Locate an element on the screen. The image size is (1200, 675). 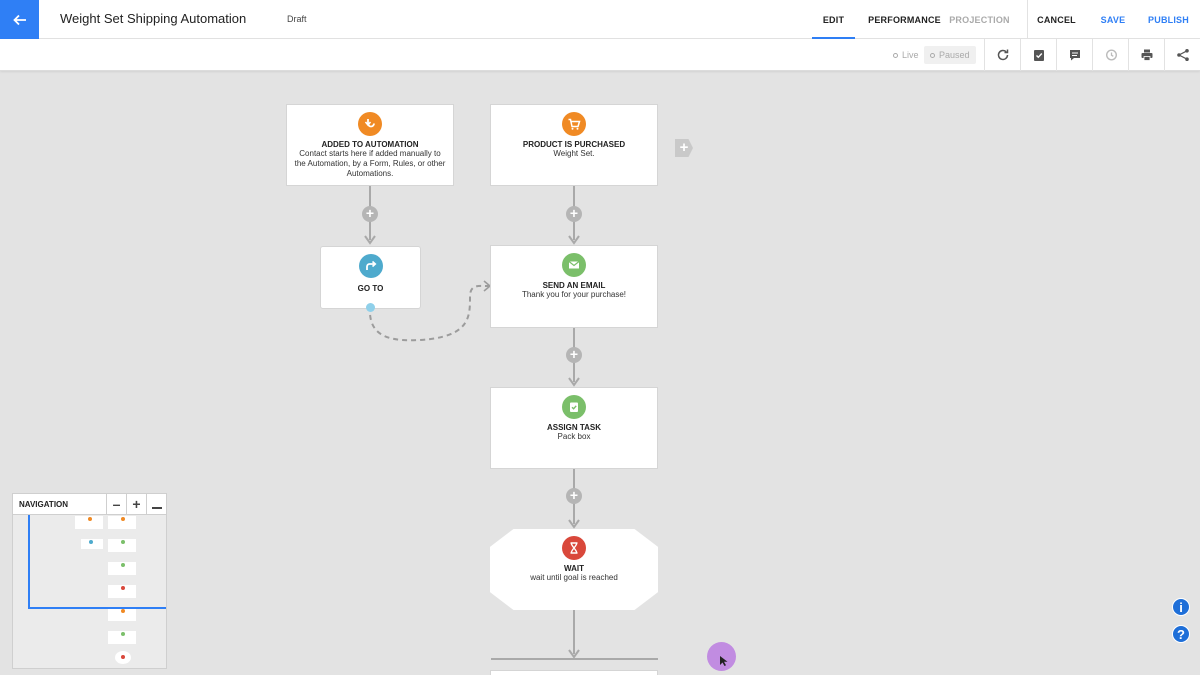
node-go-to: GO TO is located at coordinates (370, 279).